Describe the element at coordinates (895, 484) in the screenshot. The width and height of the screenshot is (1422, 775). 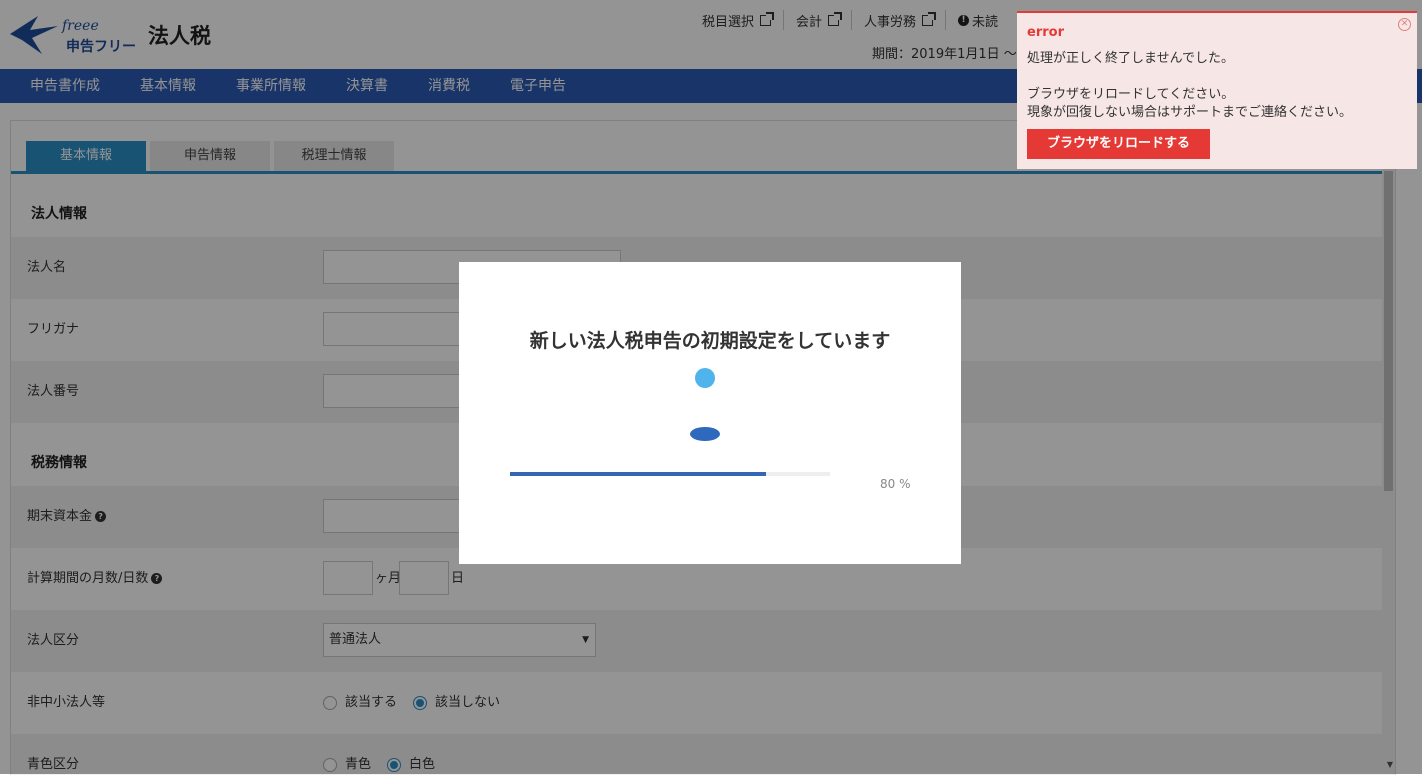
I see `progress-text: 80 %` at that location.